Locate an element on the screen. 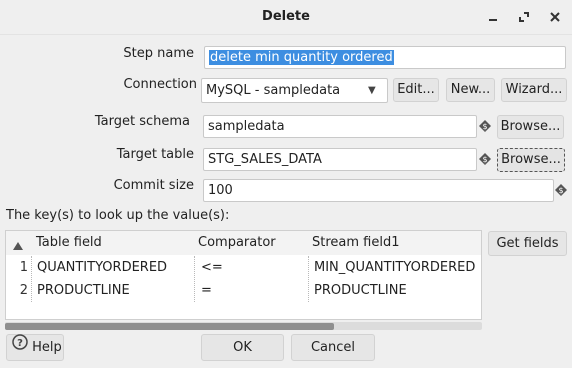 Image resolution: width=572 pixels, height=368 pixels. close-icon is located at coordinates (555, 17).